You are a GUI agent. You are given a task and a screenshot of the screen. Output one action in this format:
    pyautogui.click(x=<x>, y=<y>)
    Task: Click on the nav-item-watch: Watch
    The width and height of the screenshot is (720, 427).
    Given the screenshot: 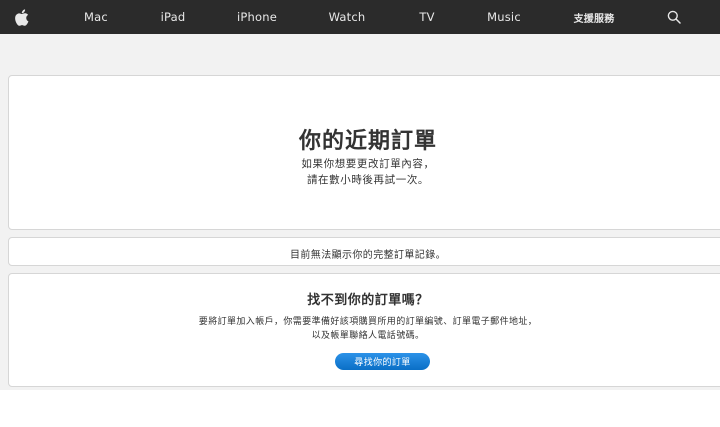 What is the action you would take?
    pyautogui.click(x=347, y=17)
    